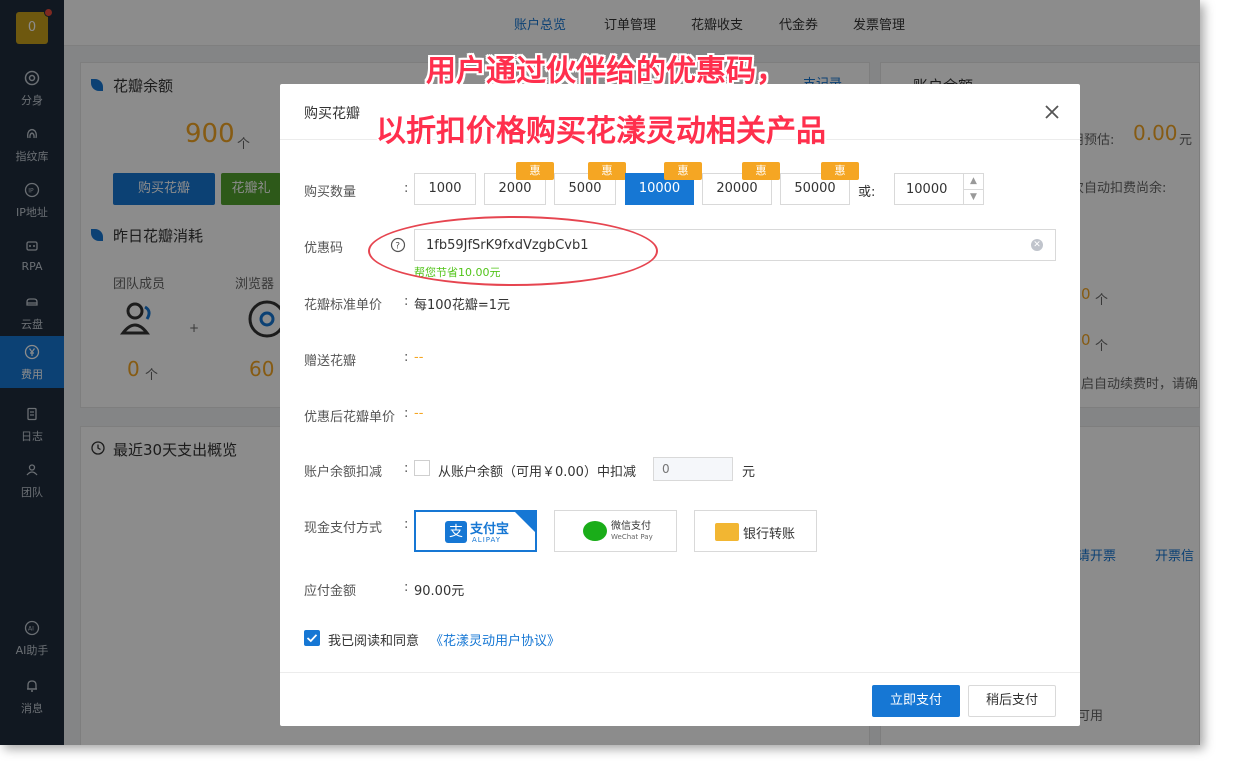 The width and height of the screenshot is (1234, 772). I want to click on agreement-text: 我已阅读和同意, so click(374, 641).